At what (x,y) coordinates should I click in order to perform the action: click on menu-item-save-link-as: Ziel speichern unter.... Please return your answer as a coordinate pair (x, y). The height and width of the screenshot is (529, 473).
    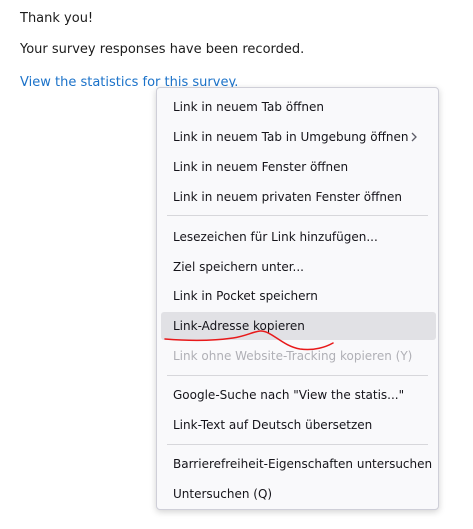
    Looking at the image, I should click on (298, 267).